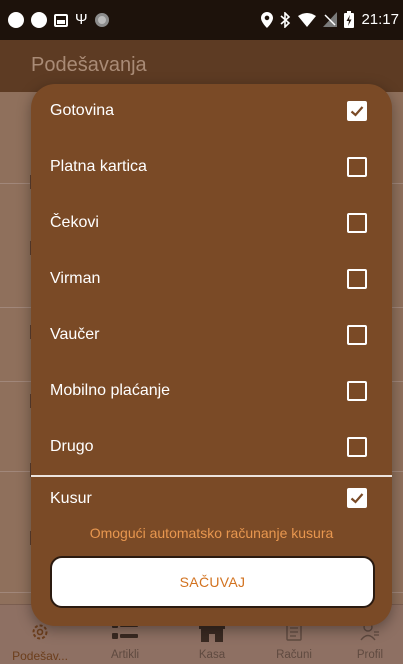 Image resolution: width=403 pixels, height=664 pixels. What do you see at coordinates (349, 19) in the screenshot?
I see `battery-charging-icon` at bounding box center [349, 19].